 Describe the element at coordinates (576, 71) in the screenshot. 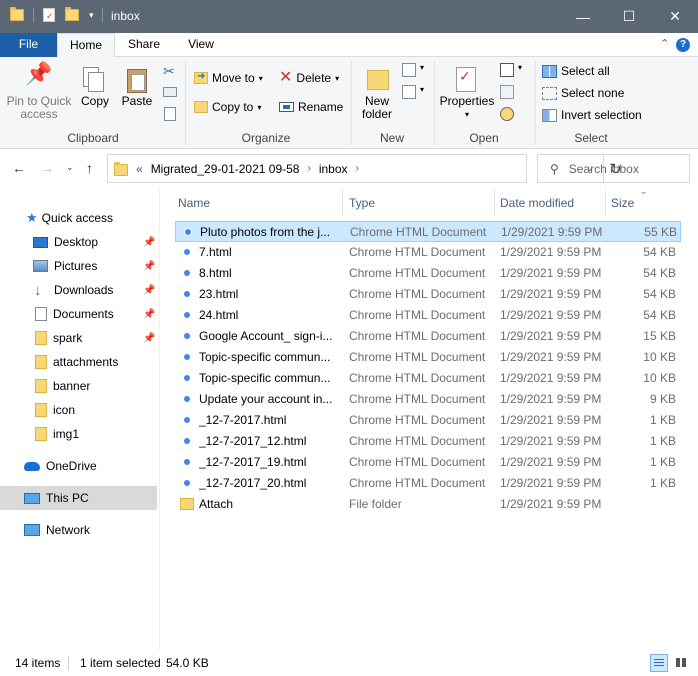

I see `select-all-button: Select all` at that location.